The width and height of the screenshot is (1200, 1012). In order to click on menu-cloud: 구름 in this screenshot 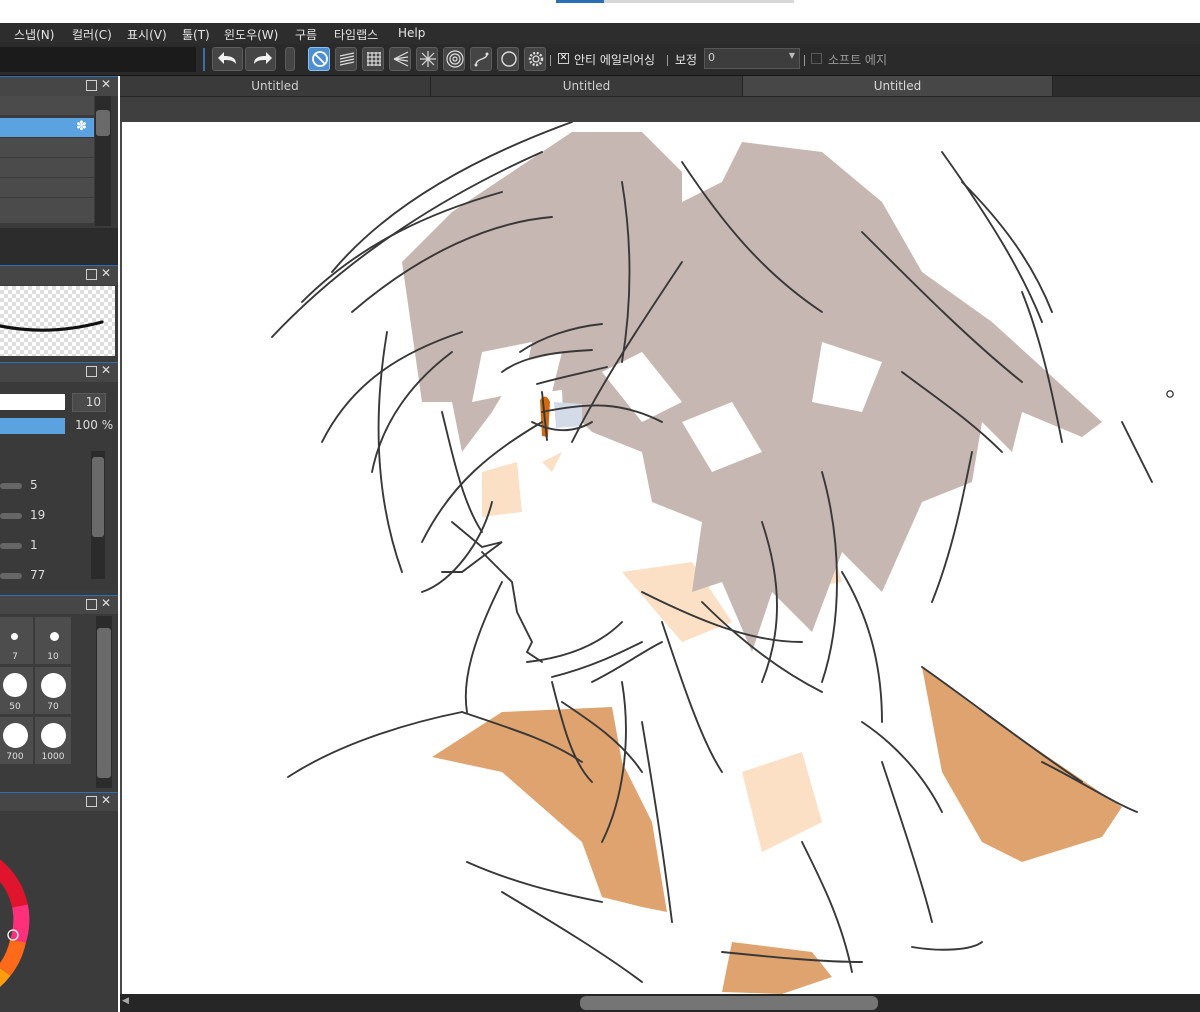, I will do `click(306, 34)`.